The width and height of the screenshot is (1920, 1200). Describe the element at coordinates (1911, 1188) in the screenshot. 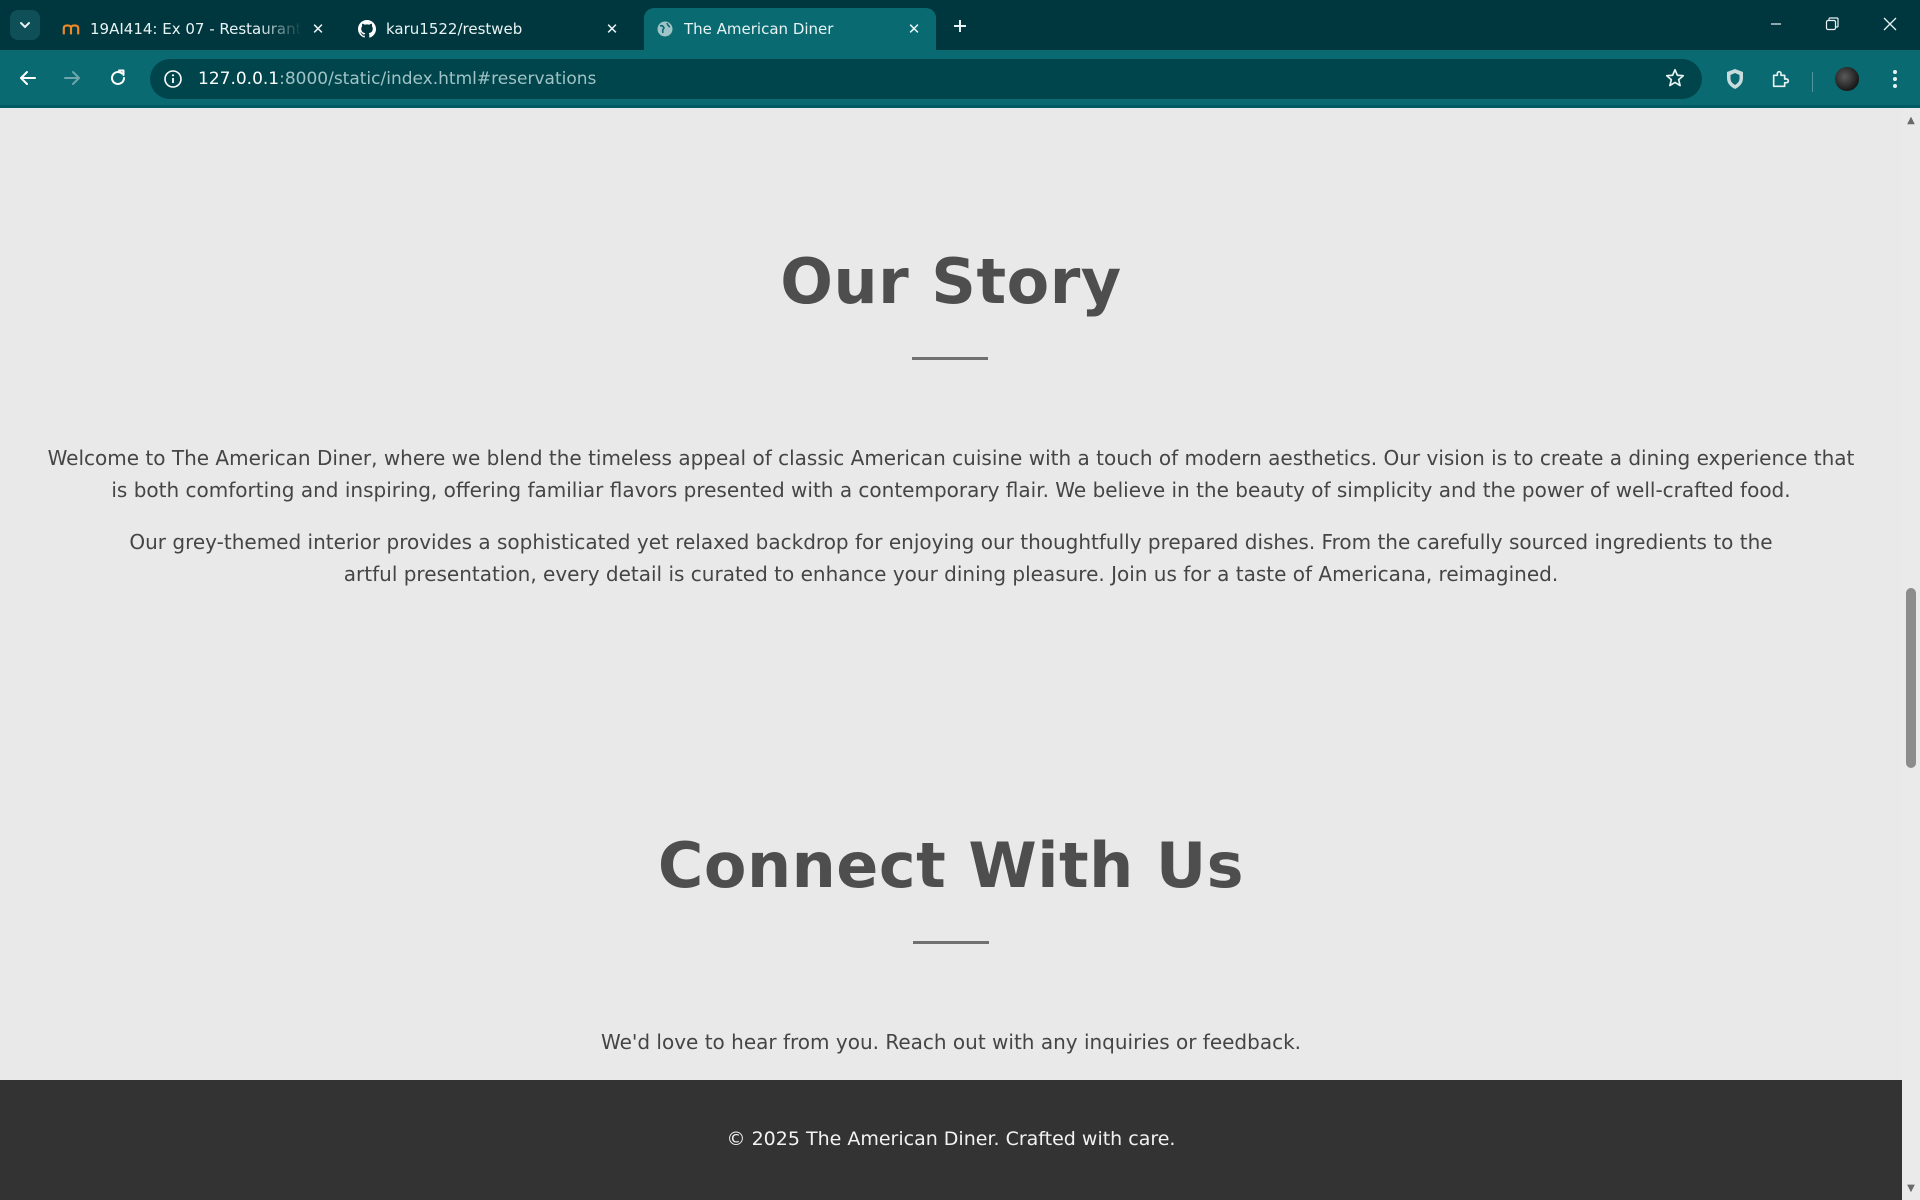

I see `scroll-down-icon: ▼` at that location.